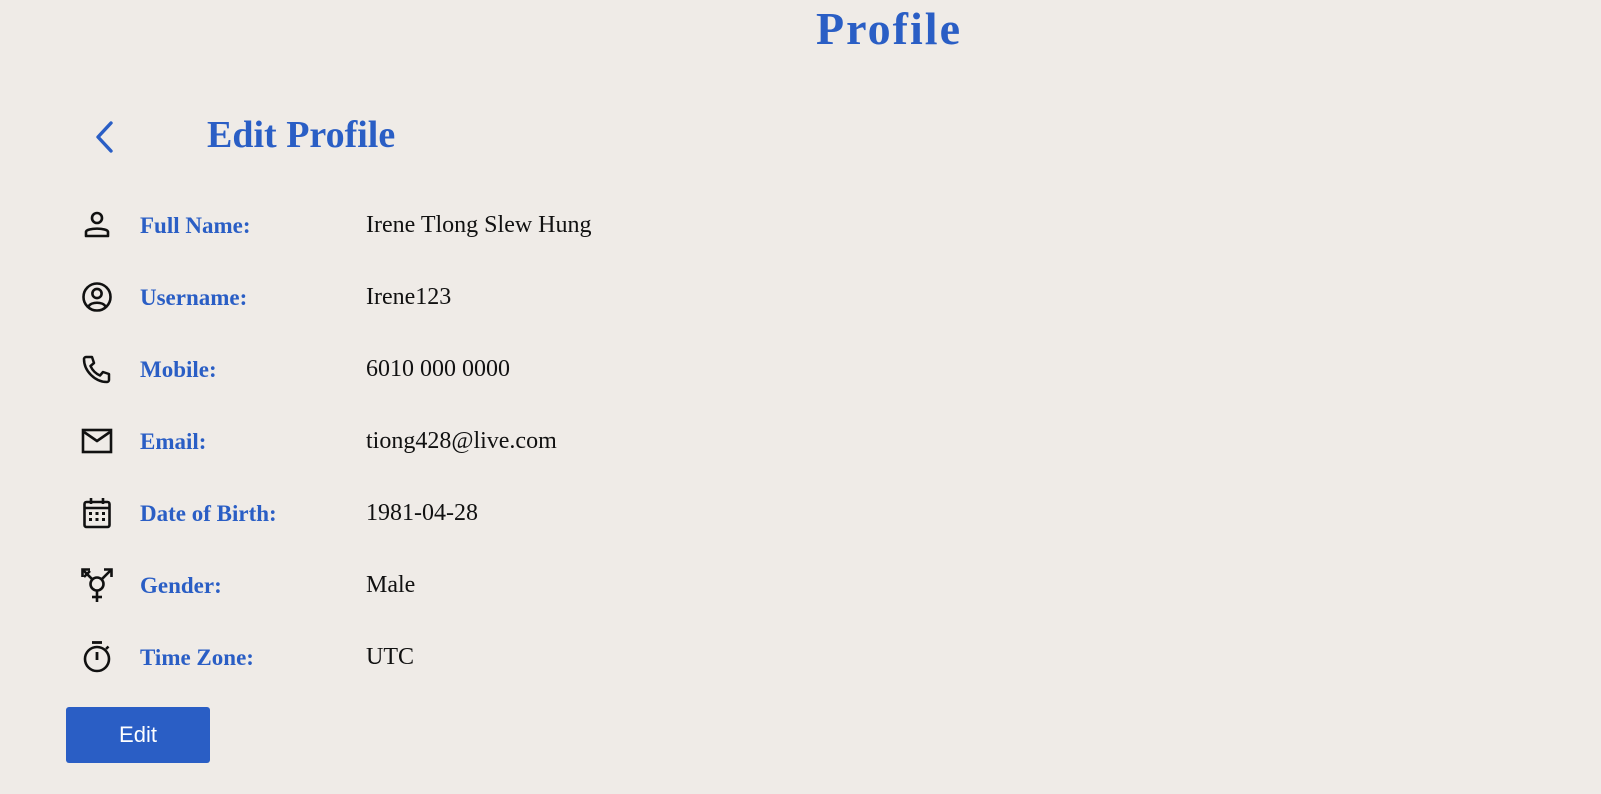  I want to click on page-title: Profile, so click(889, 28).